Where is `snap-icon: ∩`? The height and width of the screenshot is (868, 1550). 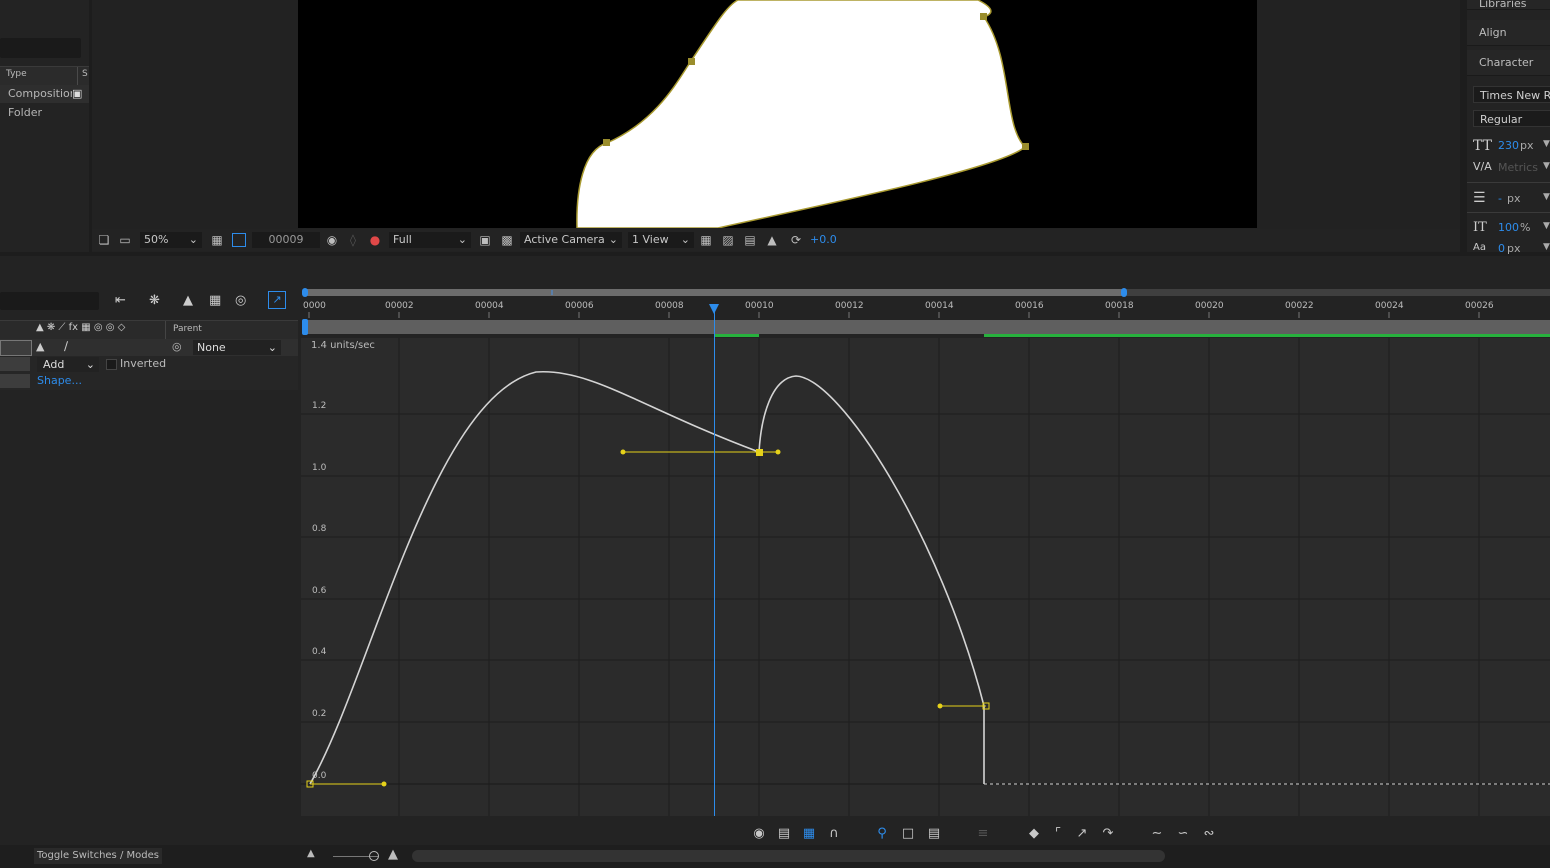
snap-icon: ∩ is located at coordinates (834, 834).